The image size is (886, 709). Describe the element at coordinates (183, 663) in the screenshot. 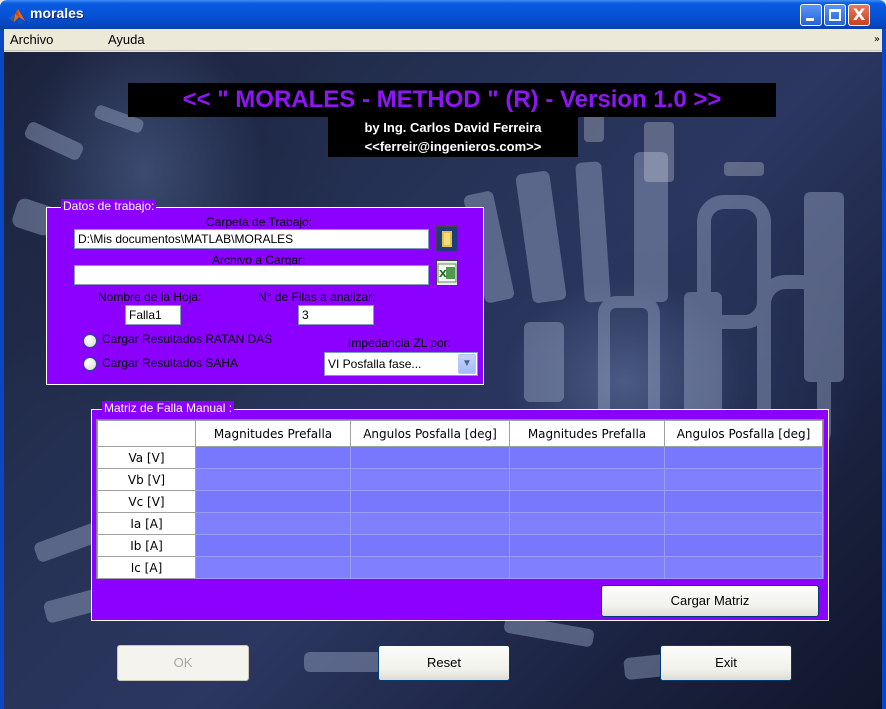

I see `ok-button: OK` at that location.